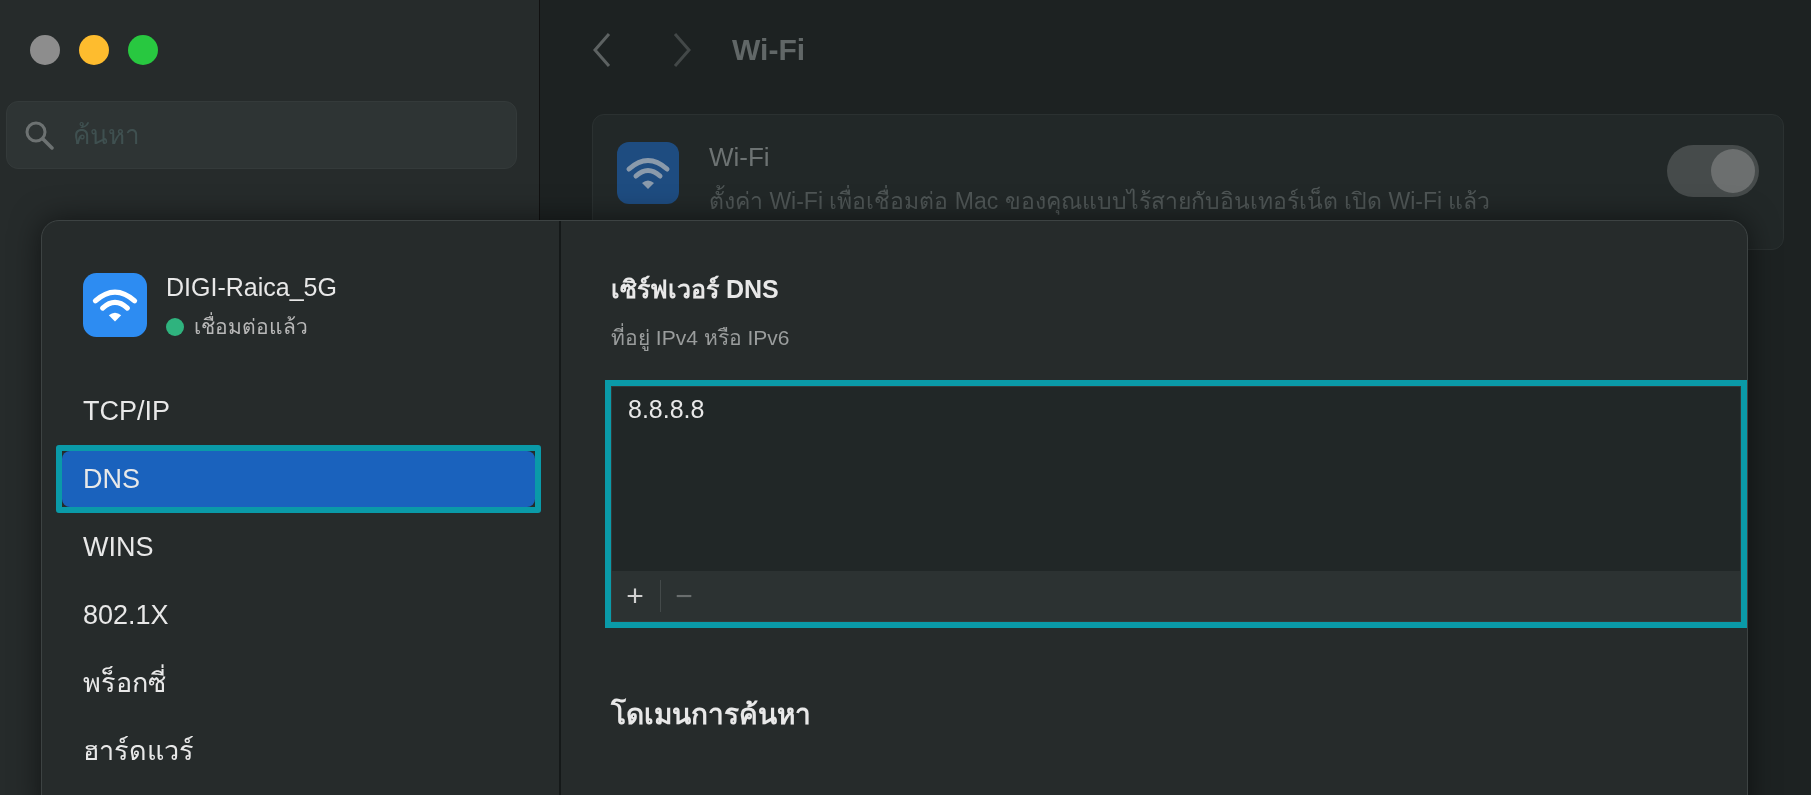 Image resolution: width=1811 pixels, height=795 pixels. Describe the element at coordinates (298, 683) in the screenshot. I see `sidebar-tab: พร็อกซี่` at that location.